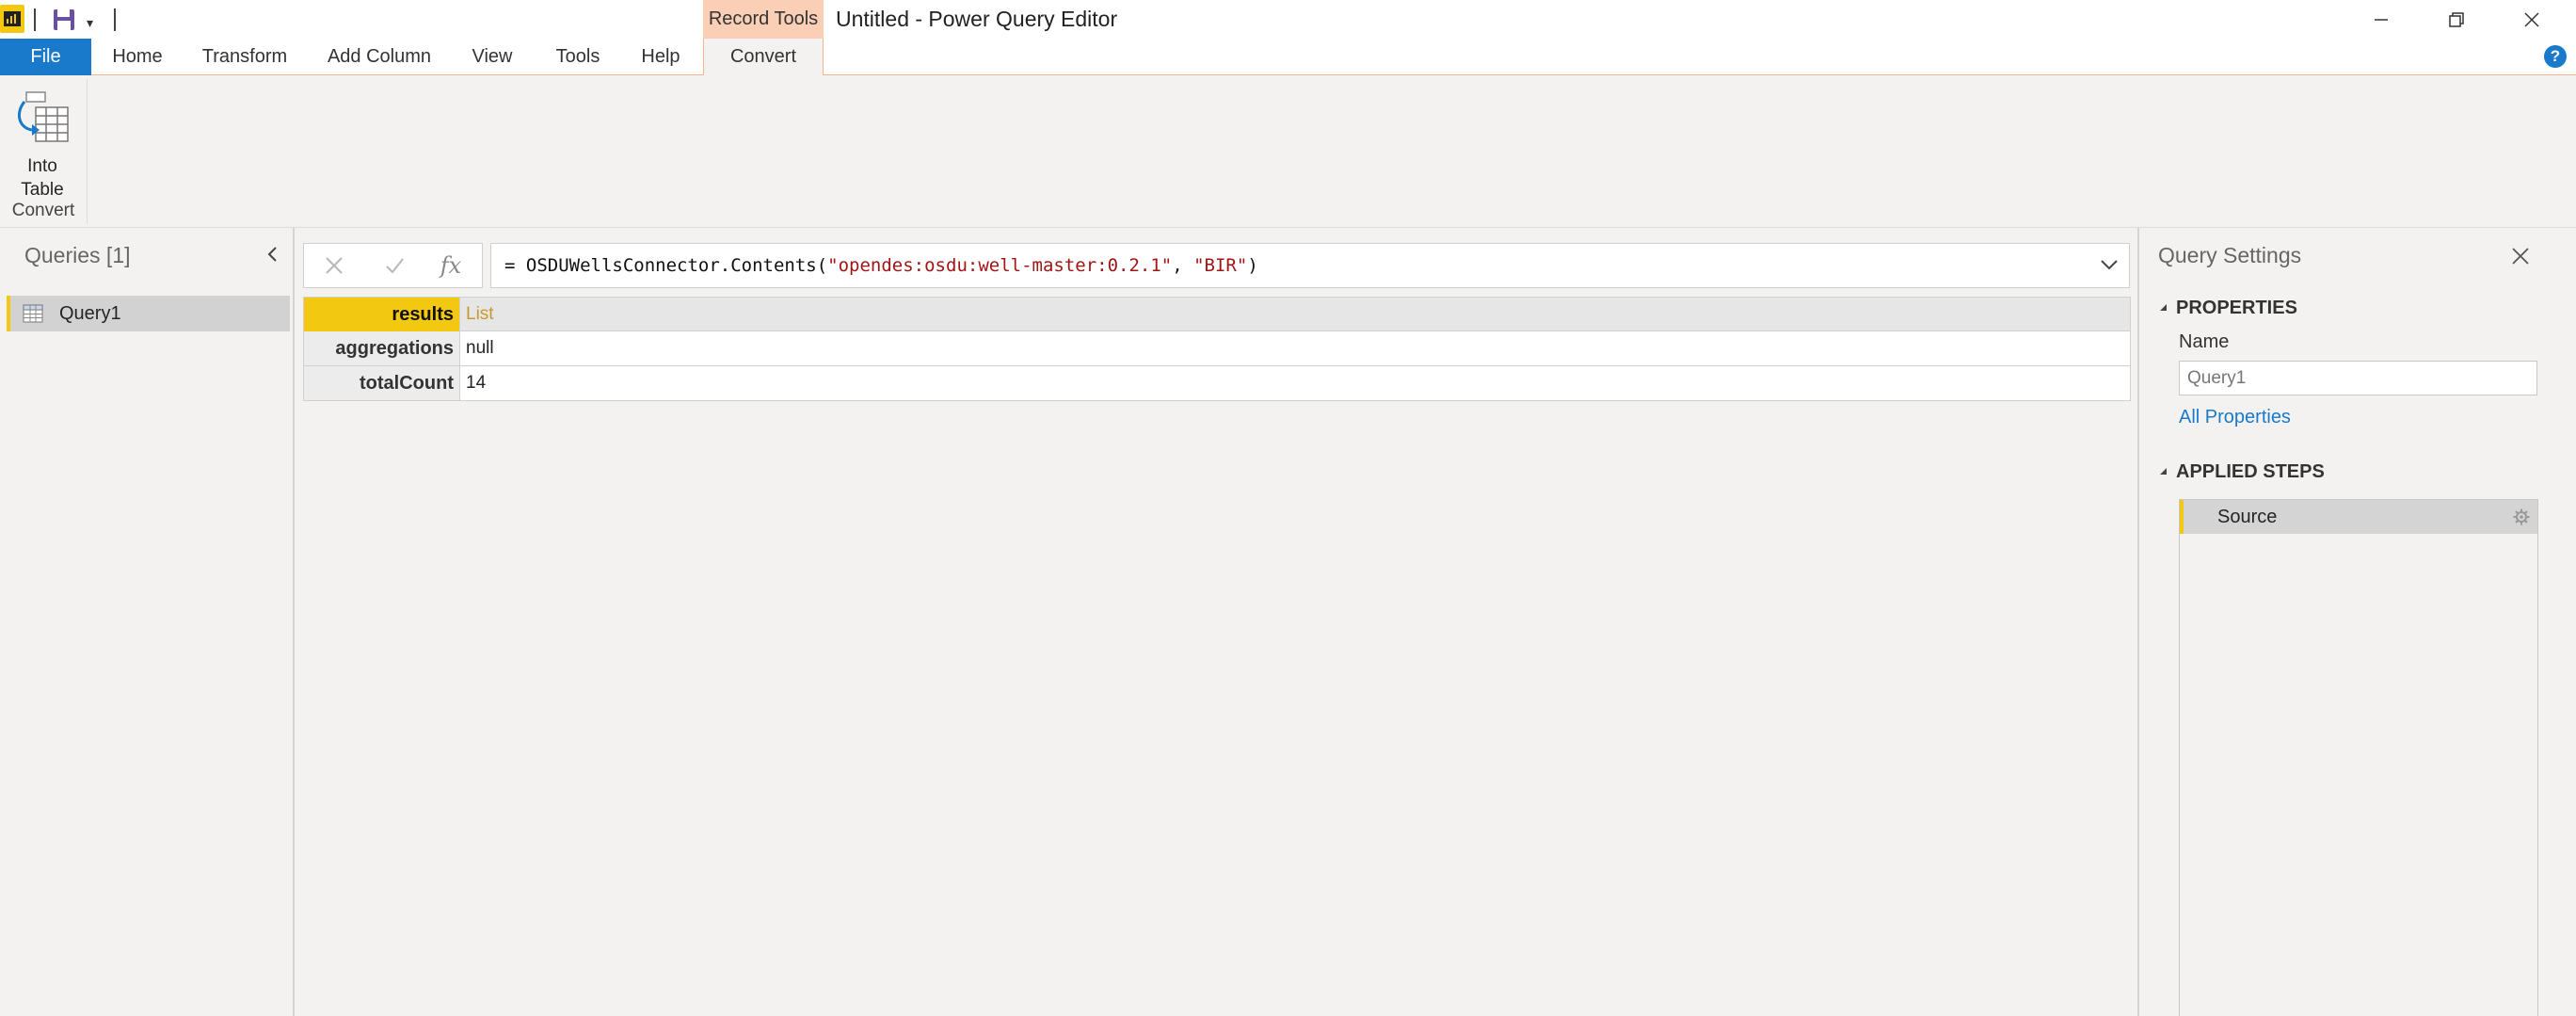 The height and width of the screenshot is (1016, 2576). Describe the element at coordinates (43, 116) in the screenshot. I see `into-table-icon` at that location.